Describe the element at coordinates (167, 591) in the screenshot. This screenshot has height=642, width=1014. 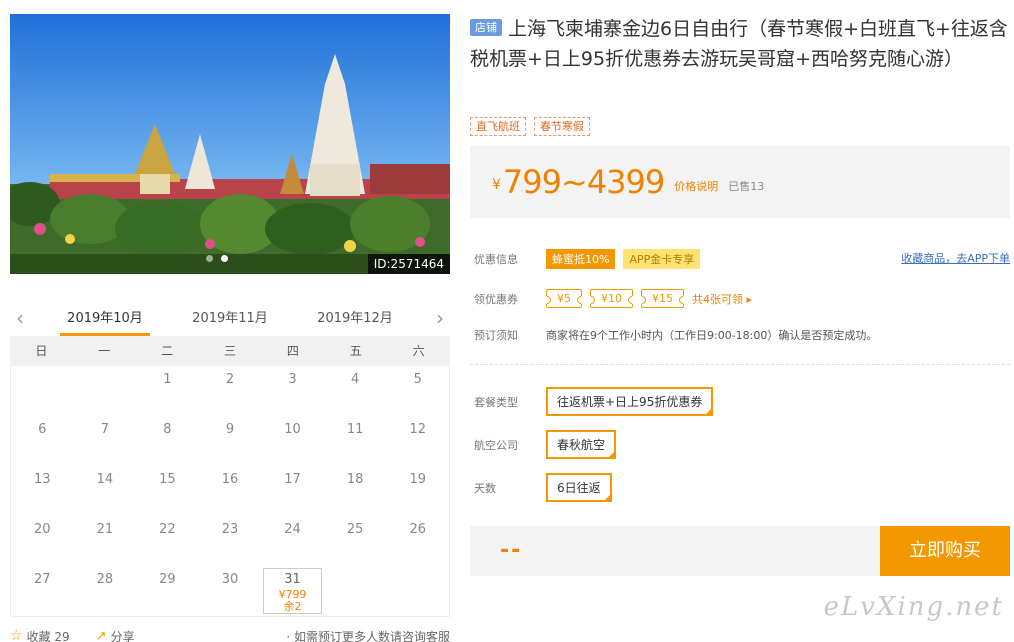
I see `calendar-day: 29` at that location.